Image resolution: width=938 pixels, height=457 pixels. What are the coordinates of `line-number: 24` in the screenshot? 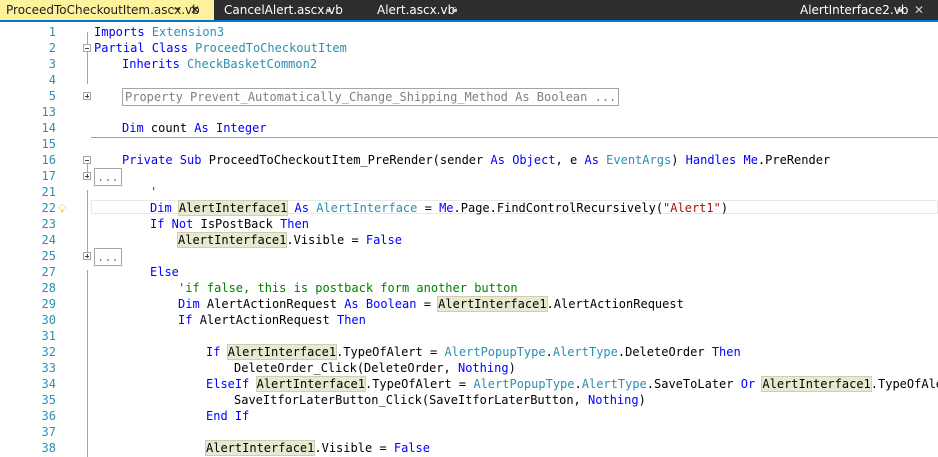 It's located at (48, 240).